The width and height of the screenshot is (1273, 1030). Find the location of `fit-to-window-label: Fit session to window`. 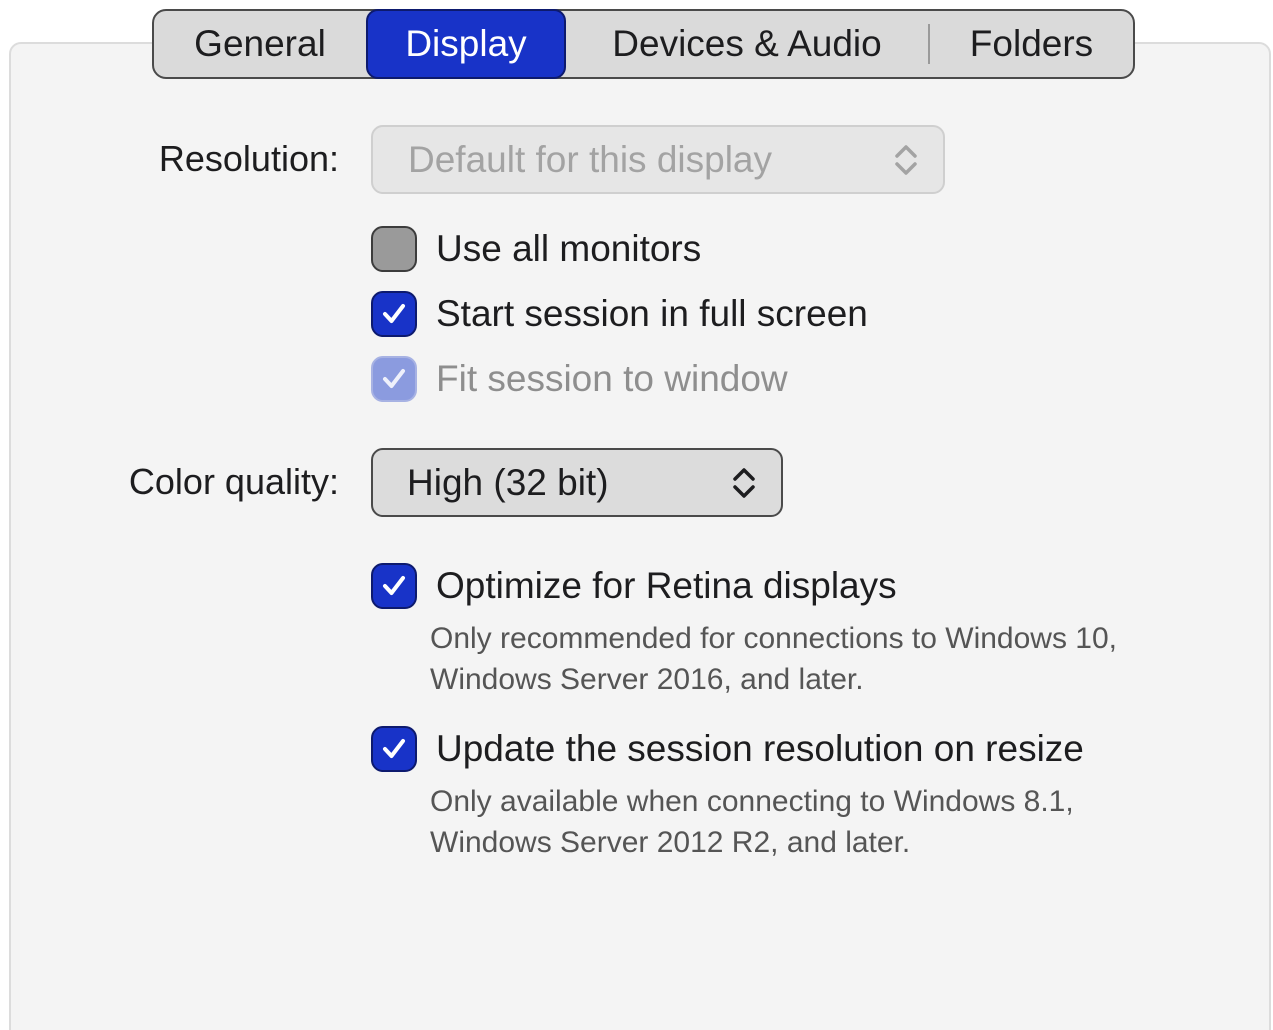

fit-to-window-label: Fit session to window is located at coordinates (612, 378).